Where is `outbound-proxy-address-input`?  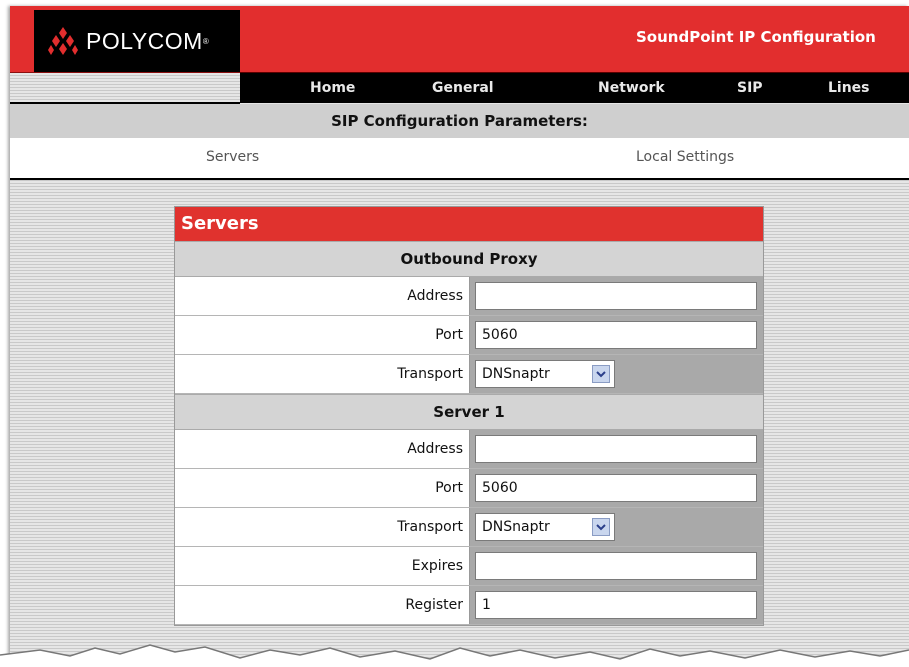
outbound-proxy-address-input is located at coordinates (616, 296).